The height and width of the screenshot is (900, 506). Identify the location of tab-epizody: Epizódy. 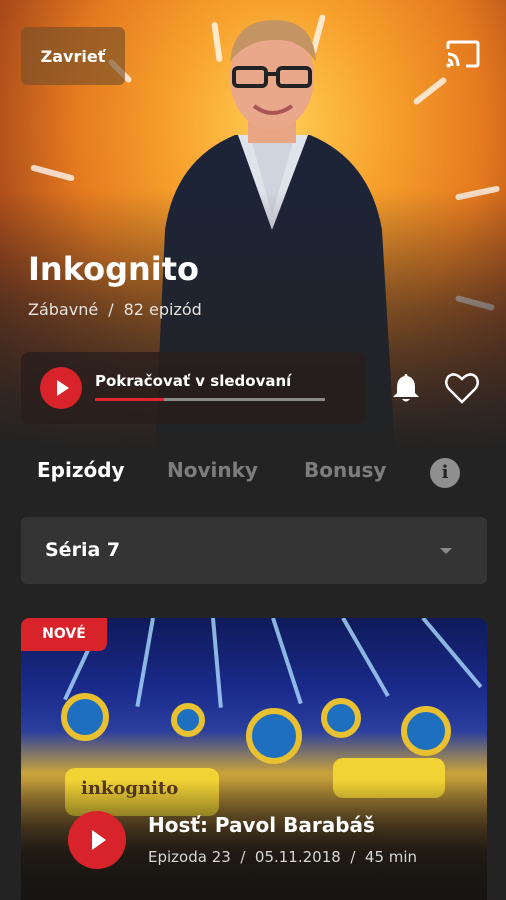
(81, 470).